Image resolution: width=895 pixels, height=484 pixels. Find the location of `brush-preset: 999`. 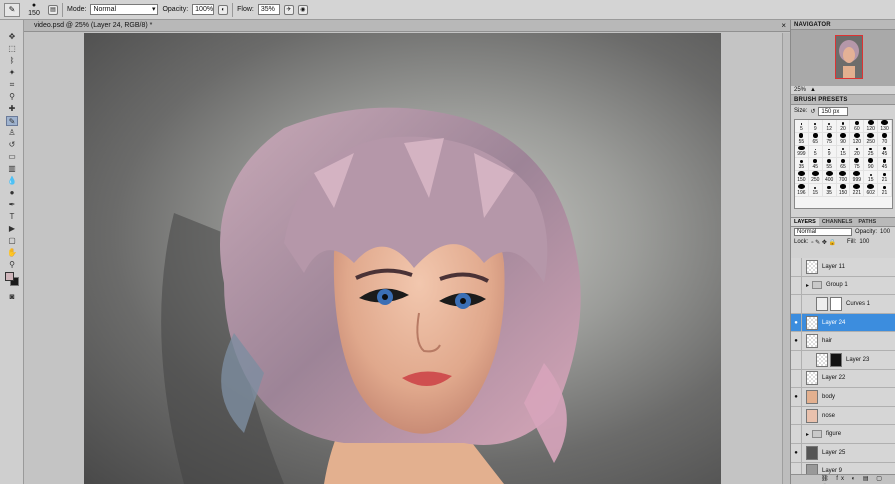

brush-preset: 999 is located at coordinates (802, 152).